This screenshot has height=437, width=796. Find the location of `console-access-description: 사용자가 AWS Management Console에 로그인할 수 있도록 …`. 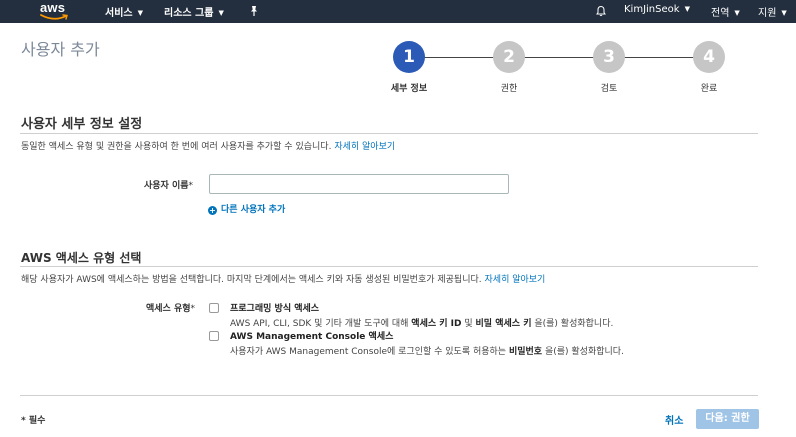

console-access-description: 사용자가 AWS Management Console에 로그인할 수 있도록 … is located at coordinates (427, 350).